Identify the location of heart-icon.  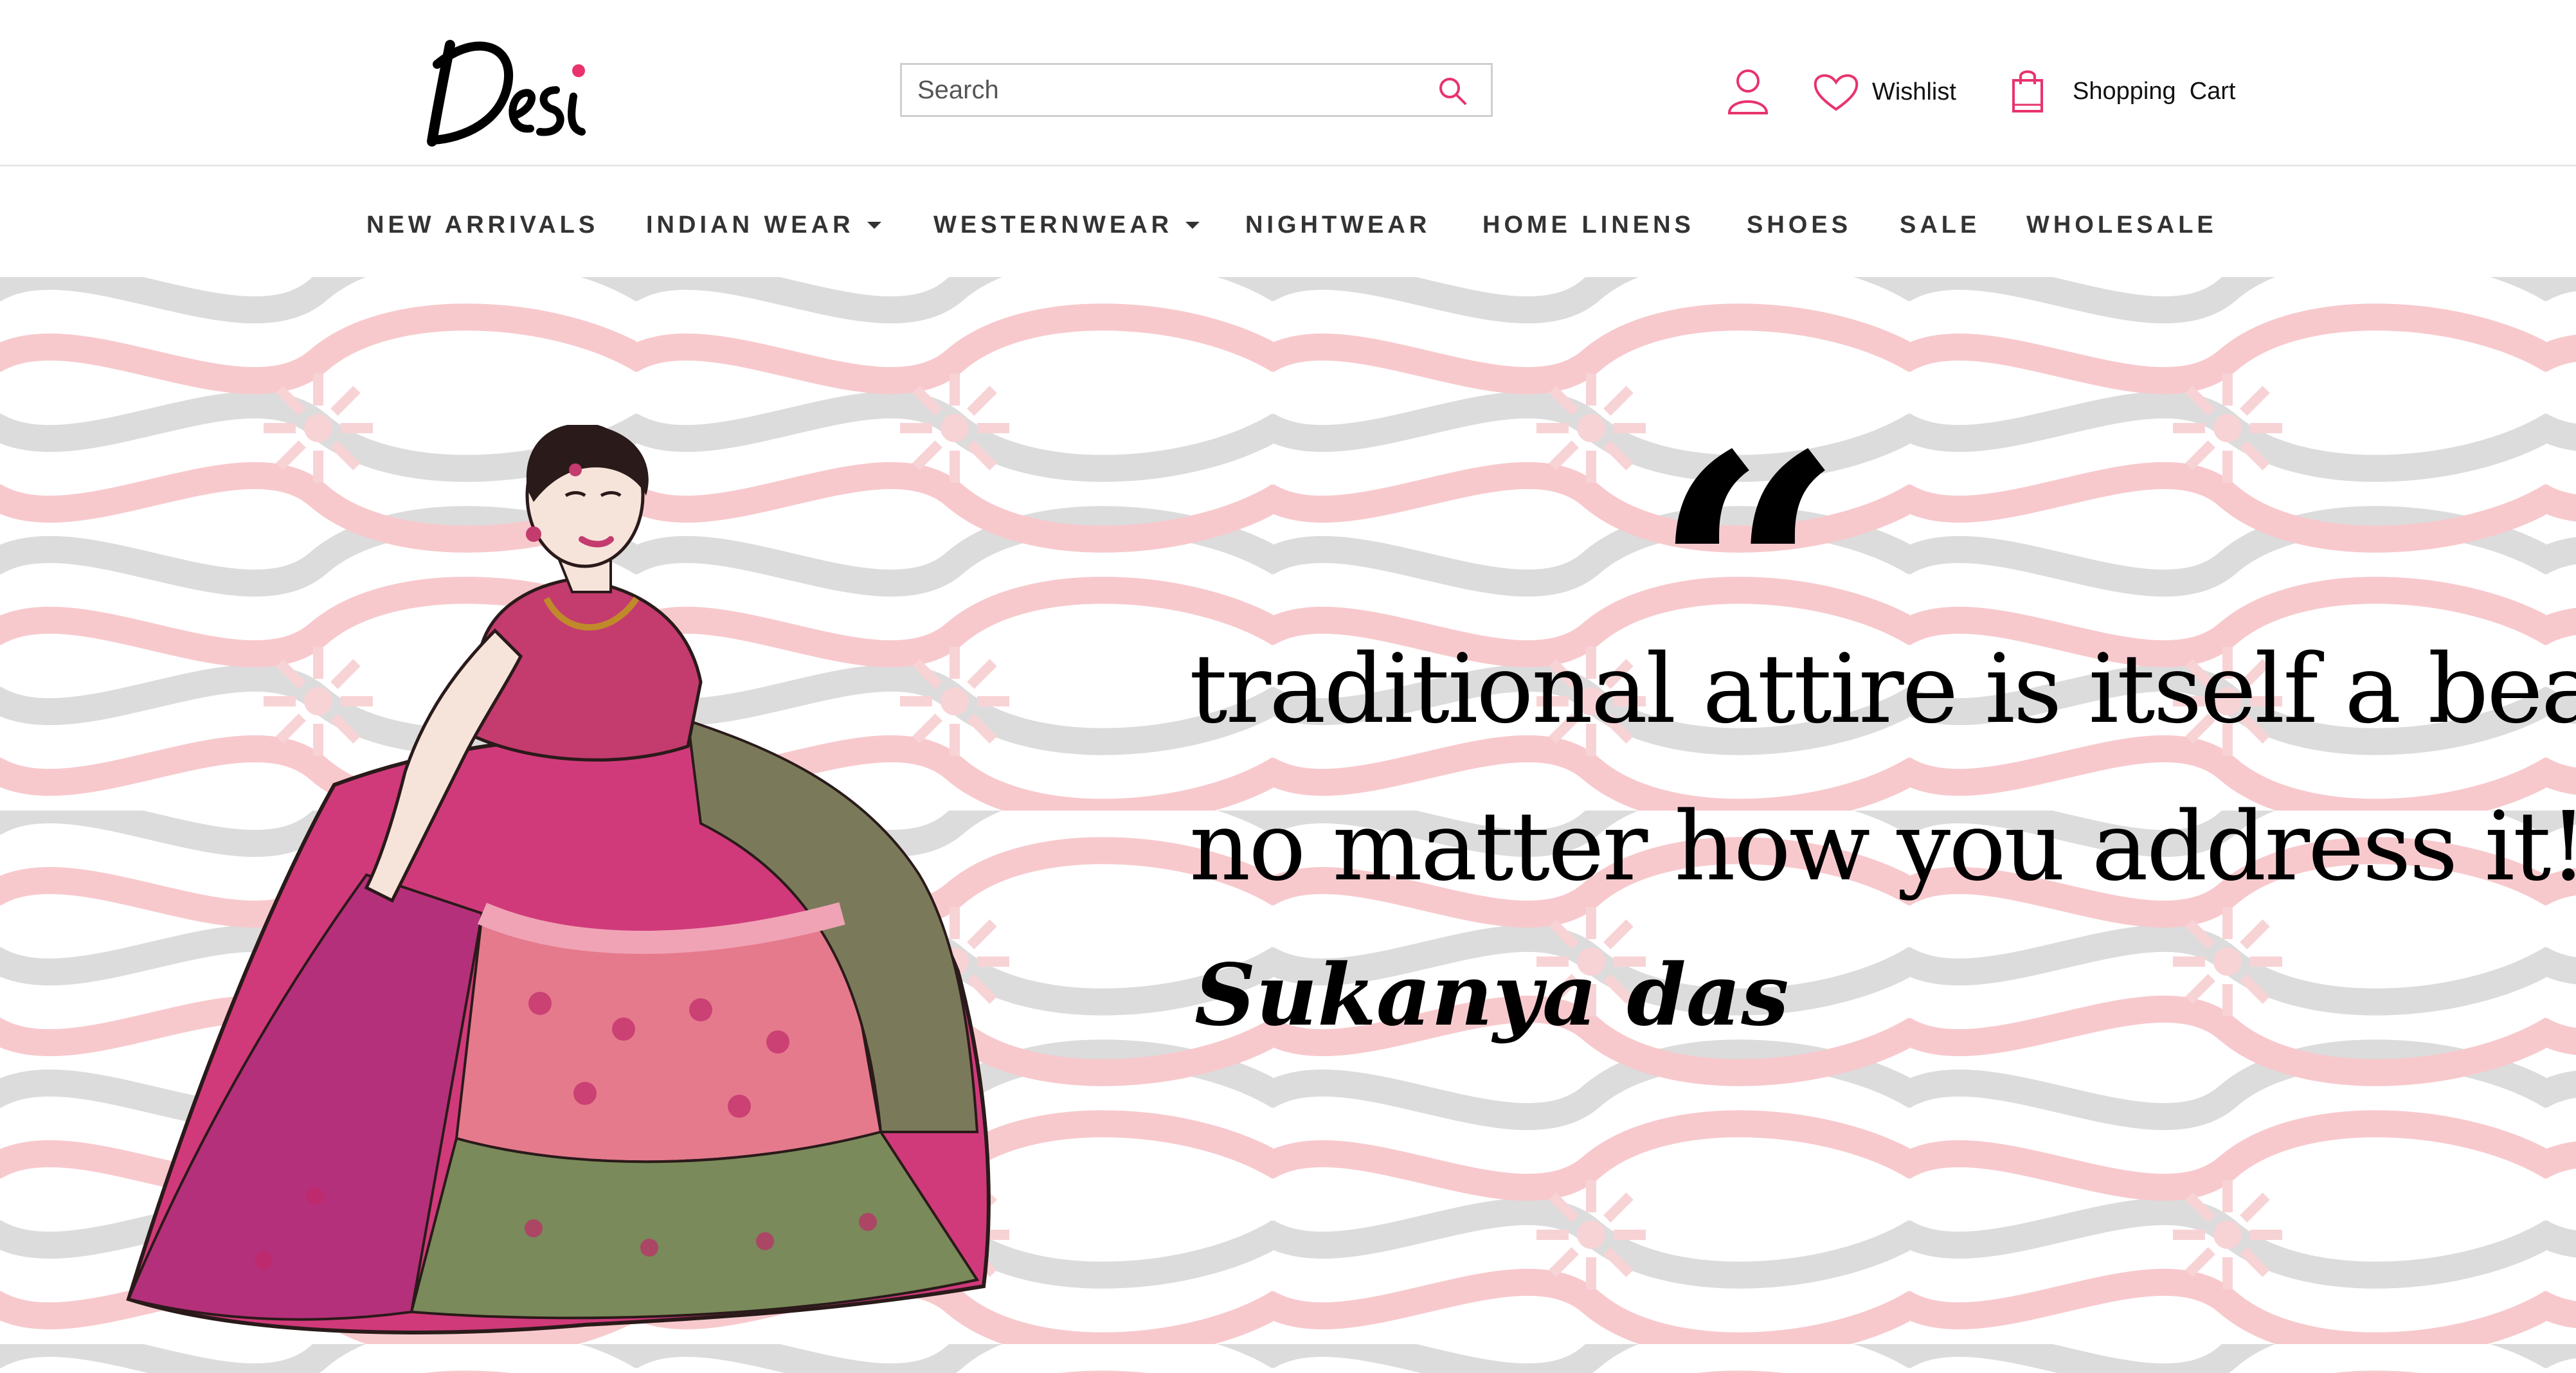
(1836, 92).